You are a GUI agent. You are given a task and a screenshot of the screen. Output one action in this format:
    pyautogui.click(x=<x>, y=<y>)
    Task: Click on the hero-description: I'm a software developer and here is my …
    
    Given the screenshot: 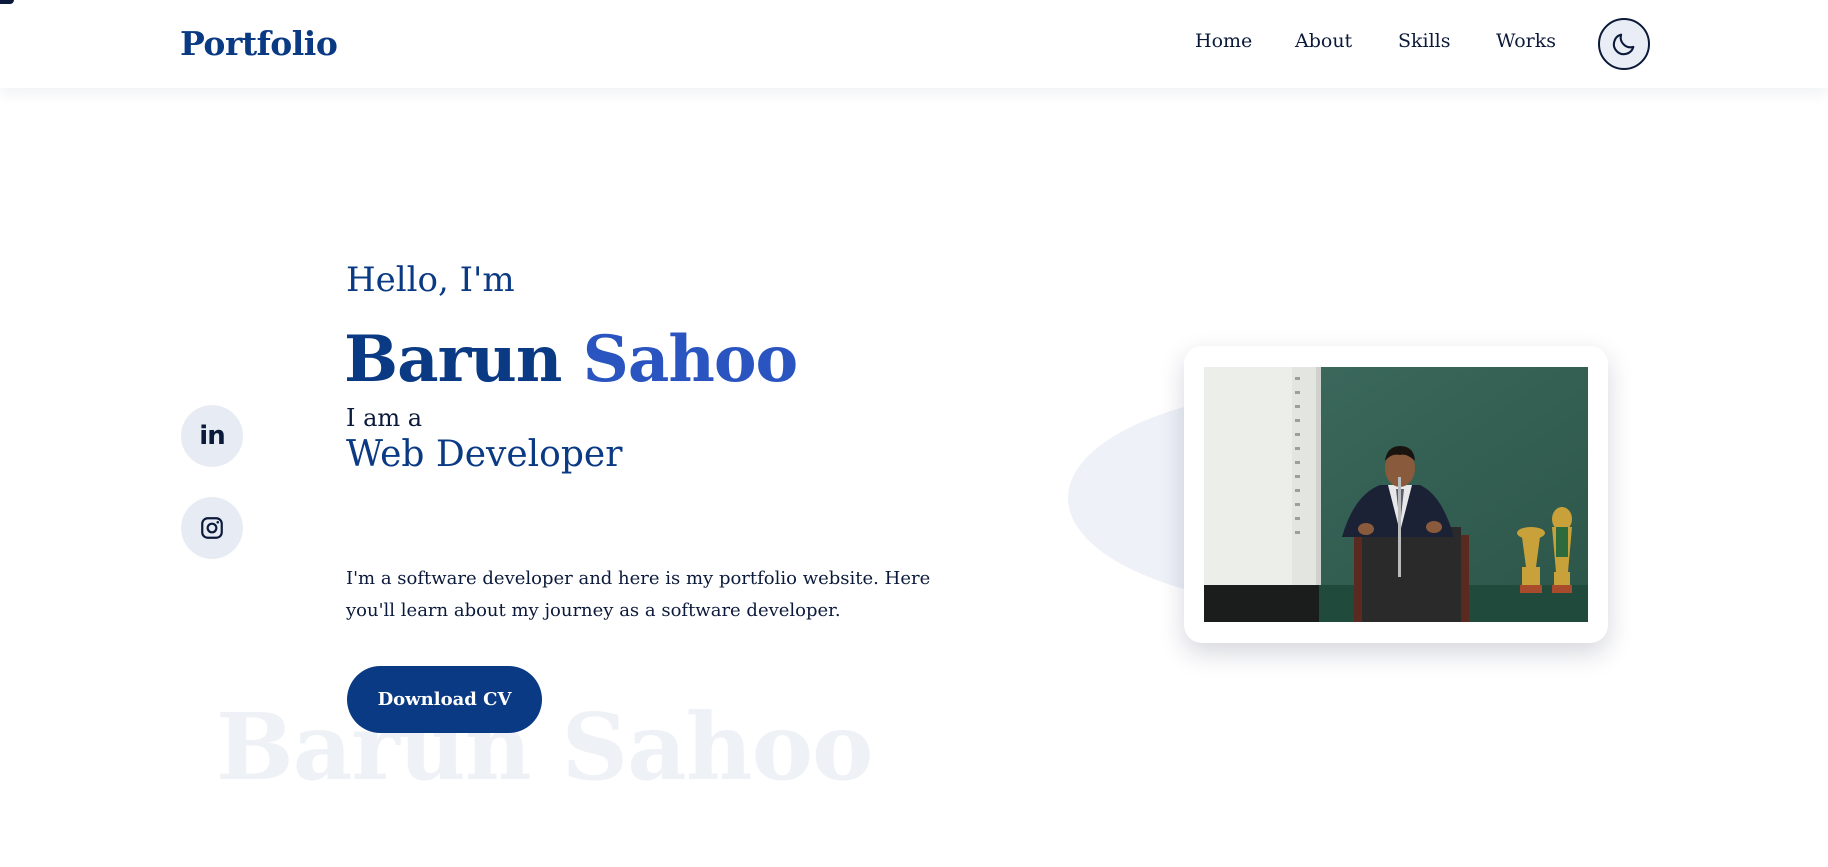 What is the action you would take?
    pyautogui.click(x=638, y=594)
    